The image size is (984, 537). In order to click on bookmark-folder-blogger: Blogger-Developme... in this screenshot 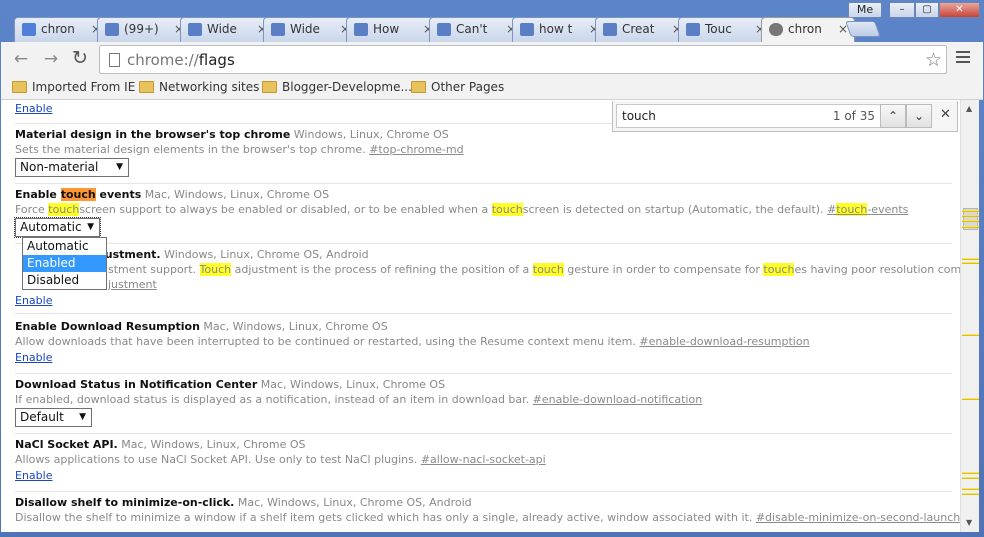, I will do `click(337, 87)`.